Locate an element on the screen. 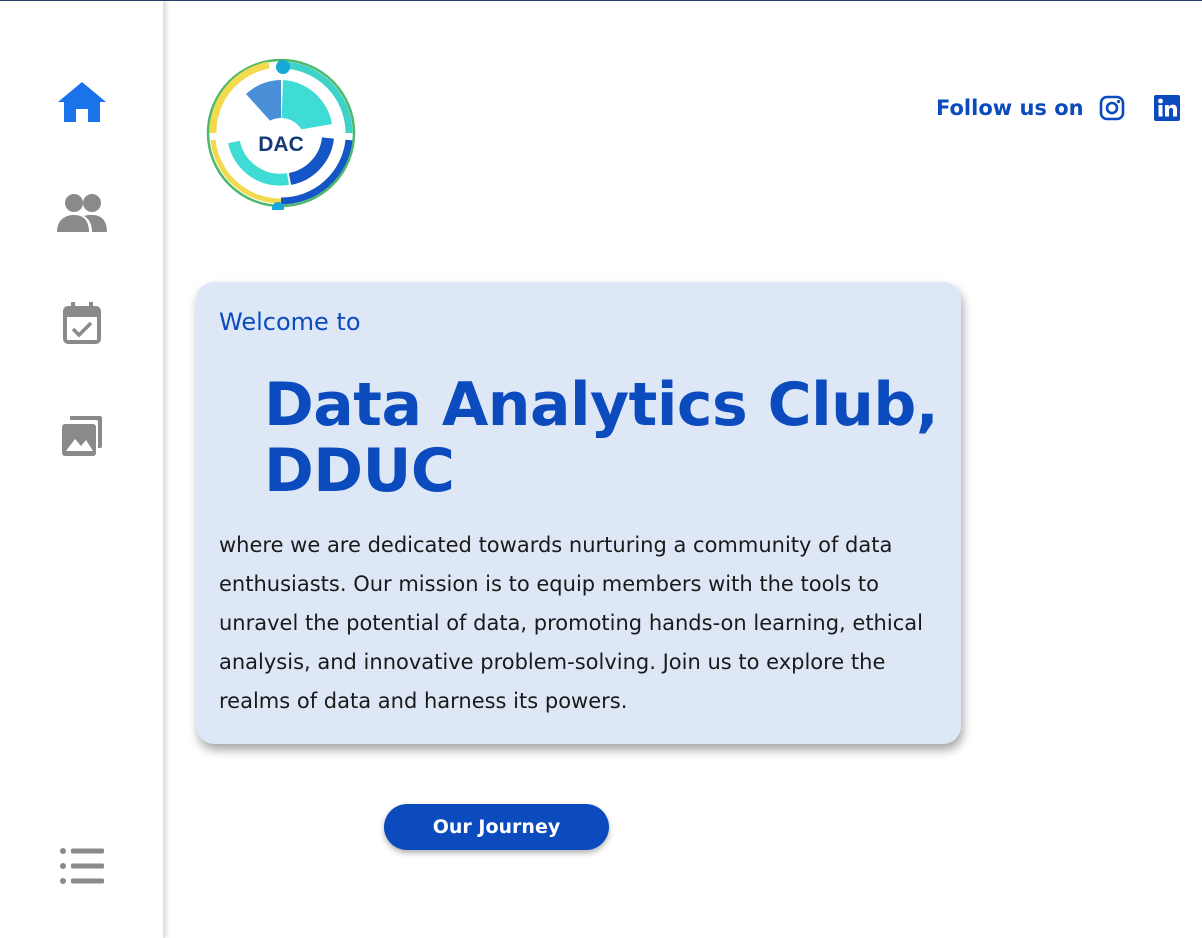 The image size is (1202, 938). nav-members is located at coordinates (82, 213).